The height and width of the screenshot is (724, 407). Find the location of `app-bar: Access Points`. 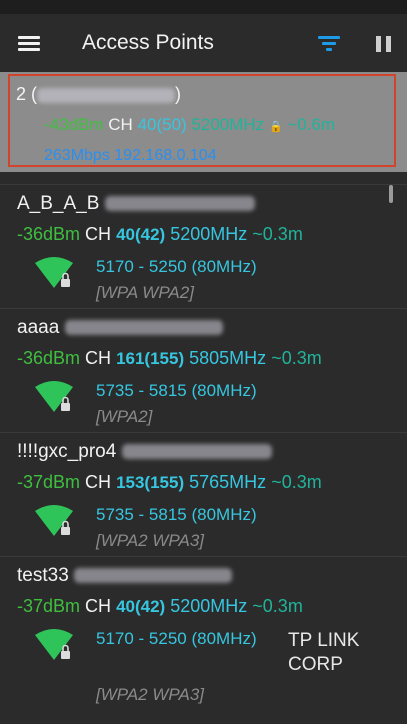

app-bar: Access Points is located at coordinates (203, 43).